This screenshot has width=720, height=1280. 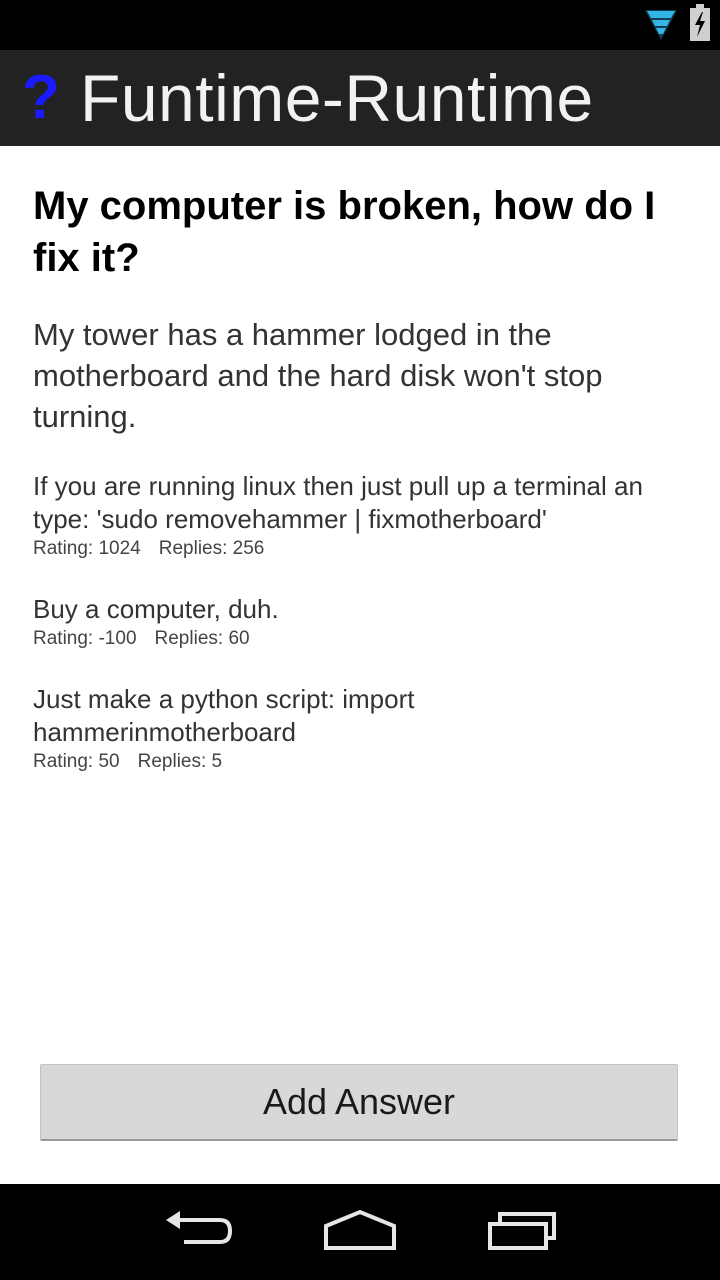 I want to click on recent-apps-icon, so click(x=522, y=1232).